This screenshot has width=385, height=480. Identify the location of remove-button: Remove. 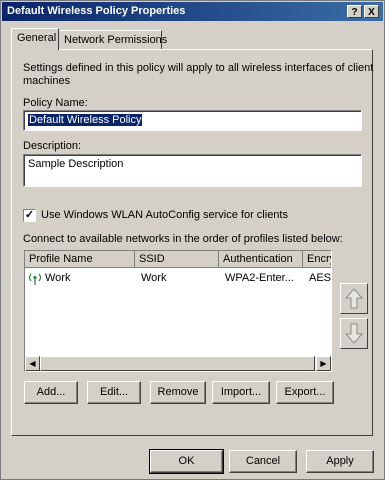
(178, 392).